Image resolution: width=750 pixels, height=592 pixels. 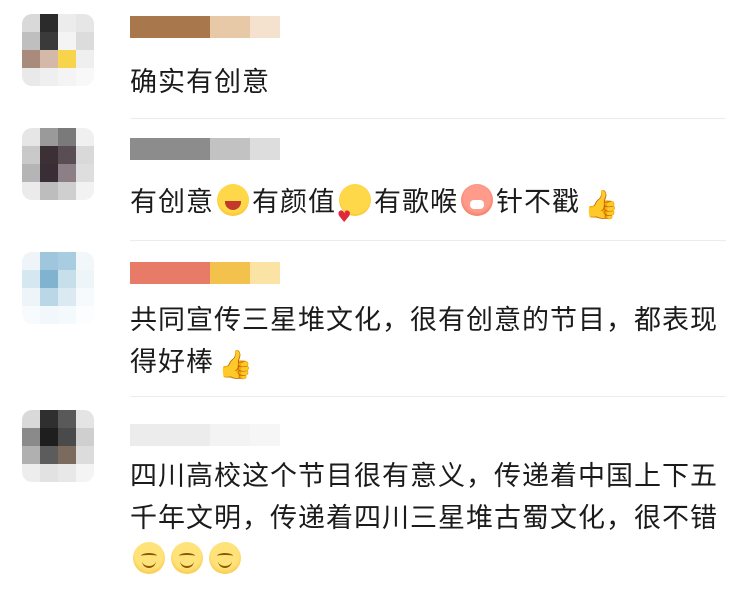 I want to click on comment-text: 共同宣传三星堆文化，很有创意的节目，都表现得好棒 👍, so click(x=425, y=342).